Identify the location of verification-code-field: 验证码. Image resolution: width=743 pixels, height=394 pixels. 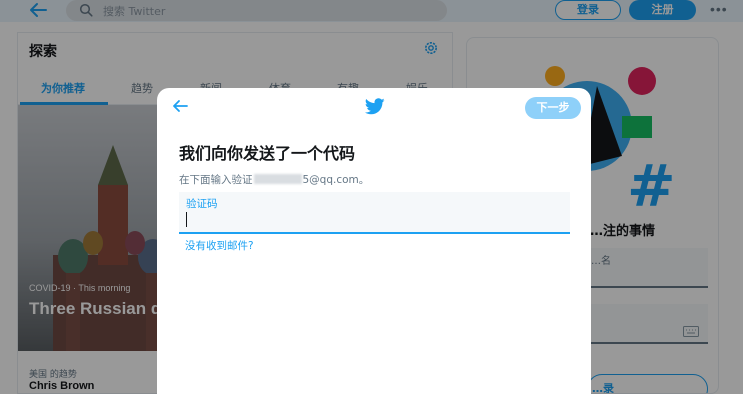
(374, 213).